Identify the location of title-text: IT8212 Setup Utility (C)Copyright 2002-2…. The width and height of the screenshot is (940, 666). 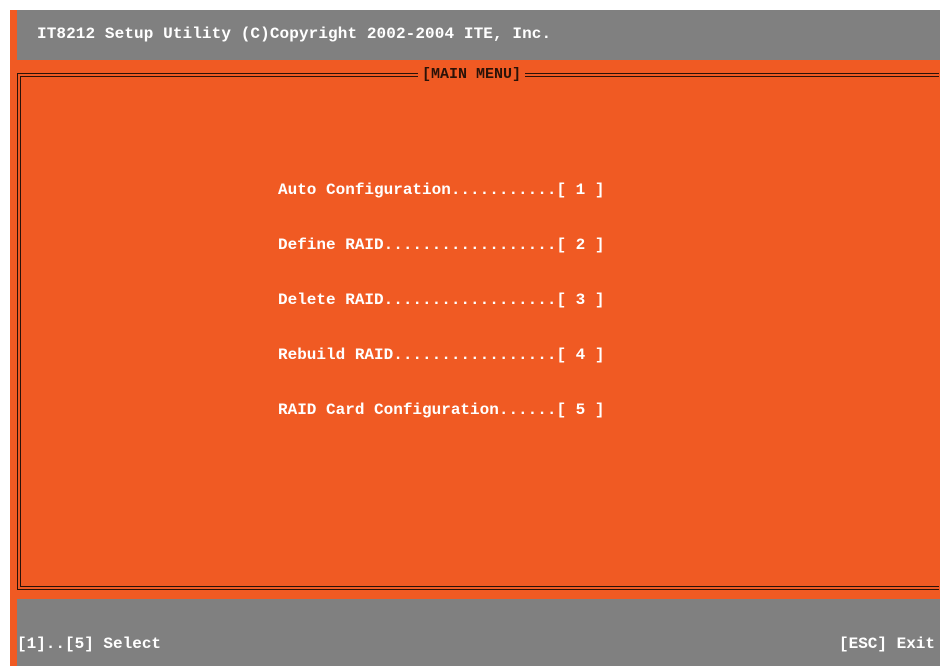
(294, 34).